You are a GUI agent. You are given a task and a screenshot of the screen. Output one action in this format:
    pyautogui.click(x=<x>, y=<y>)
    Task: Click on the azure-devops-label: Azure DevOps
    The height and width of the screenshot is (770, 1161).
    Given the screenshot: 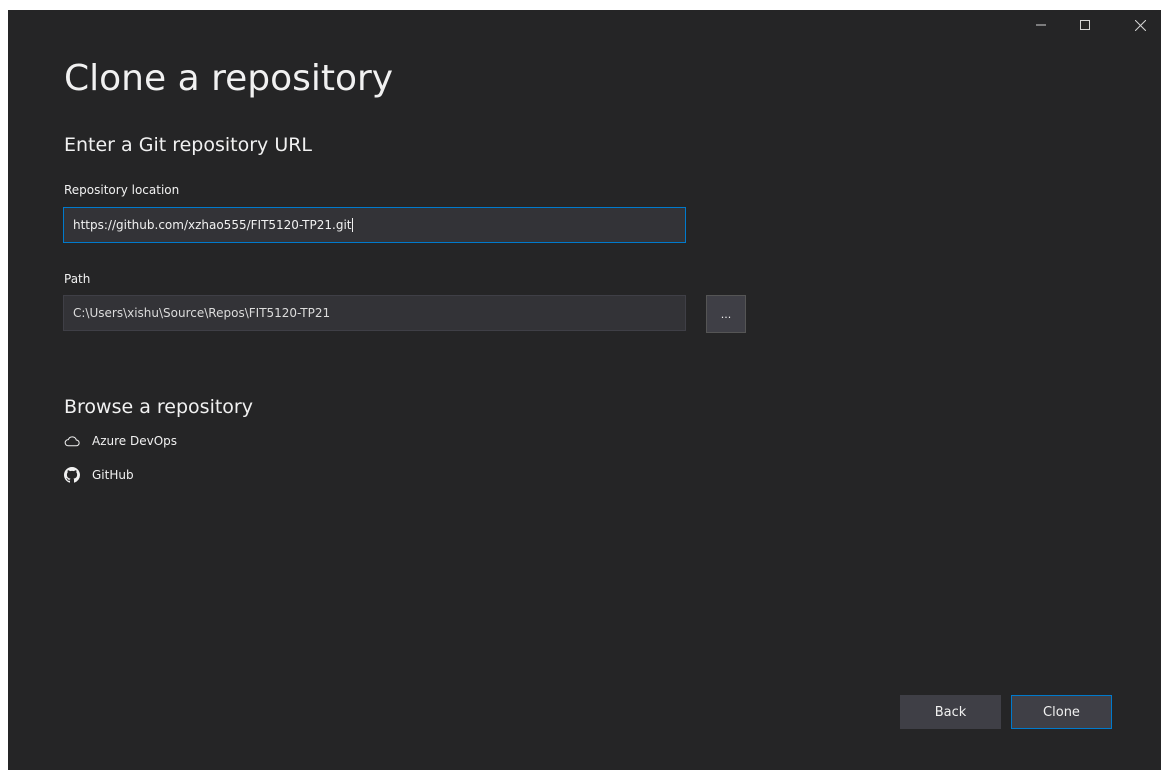 What is the action you would take?
    pyautogui.click(x=135, y=441)
    